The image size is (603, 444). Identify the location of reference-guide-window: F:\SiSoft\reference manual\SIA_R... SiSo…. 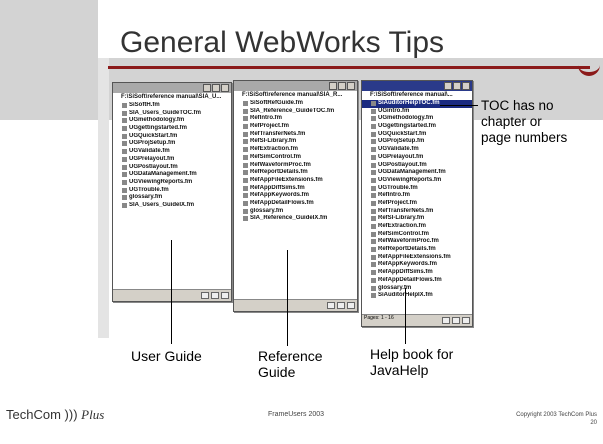
(295, 196).